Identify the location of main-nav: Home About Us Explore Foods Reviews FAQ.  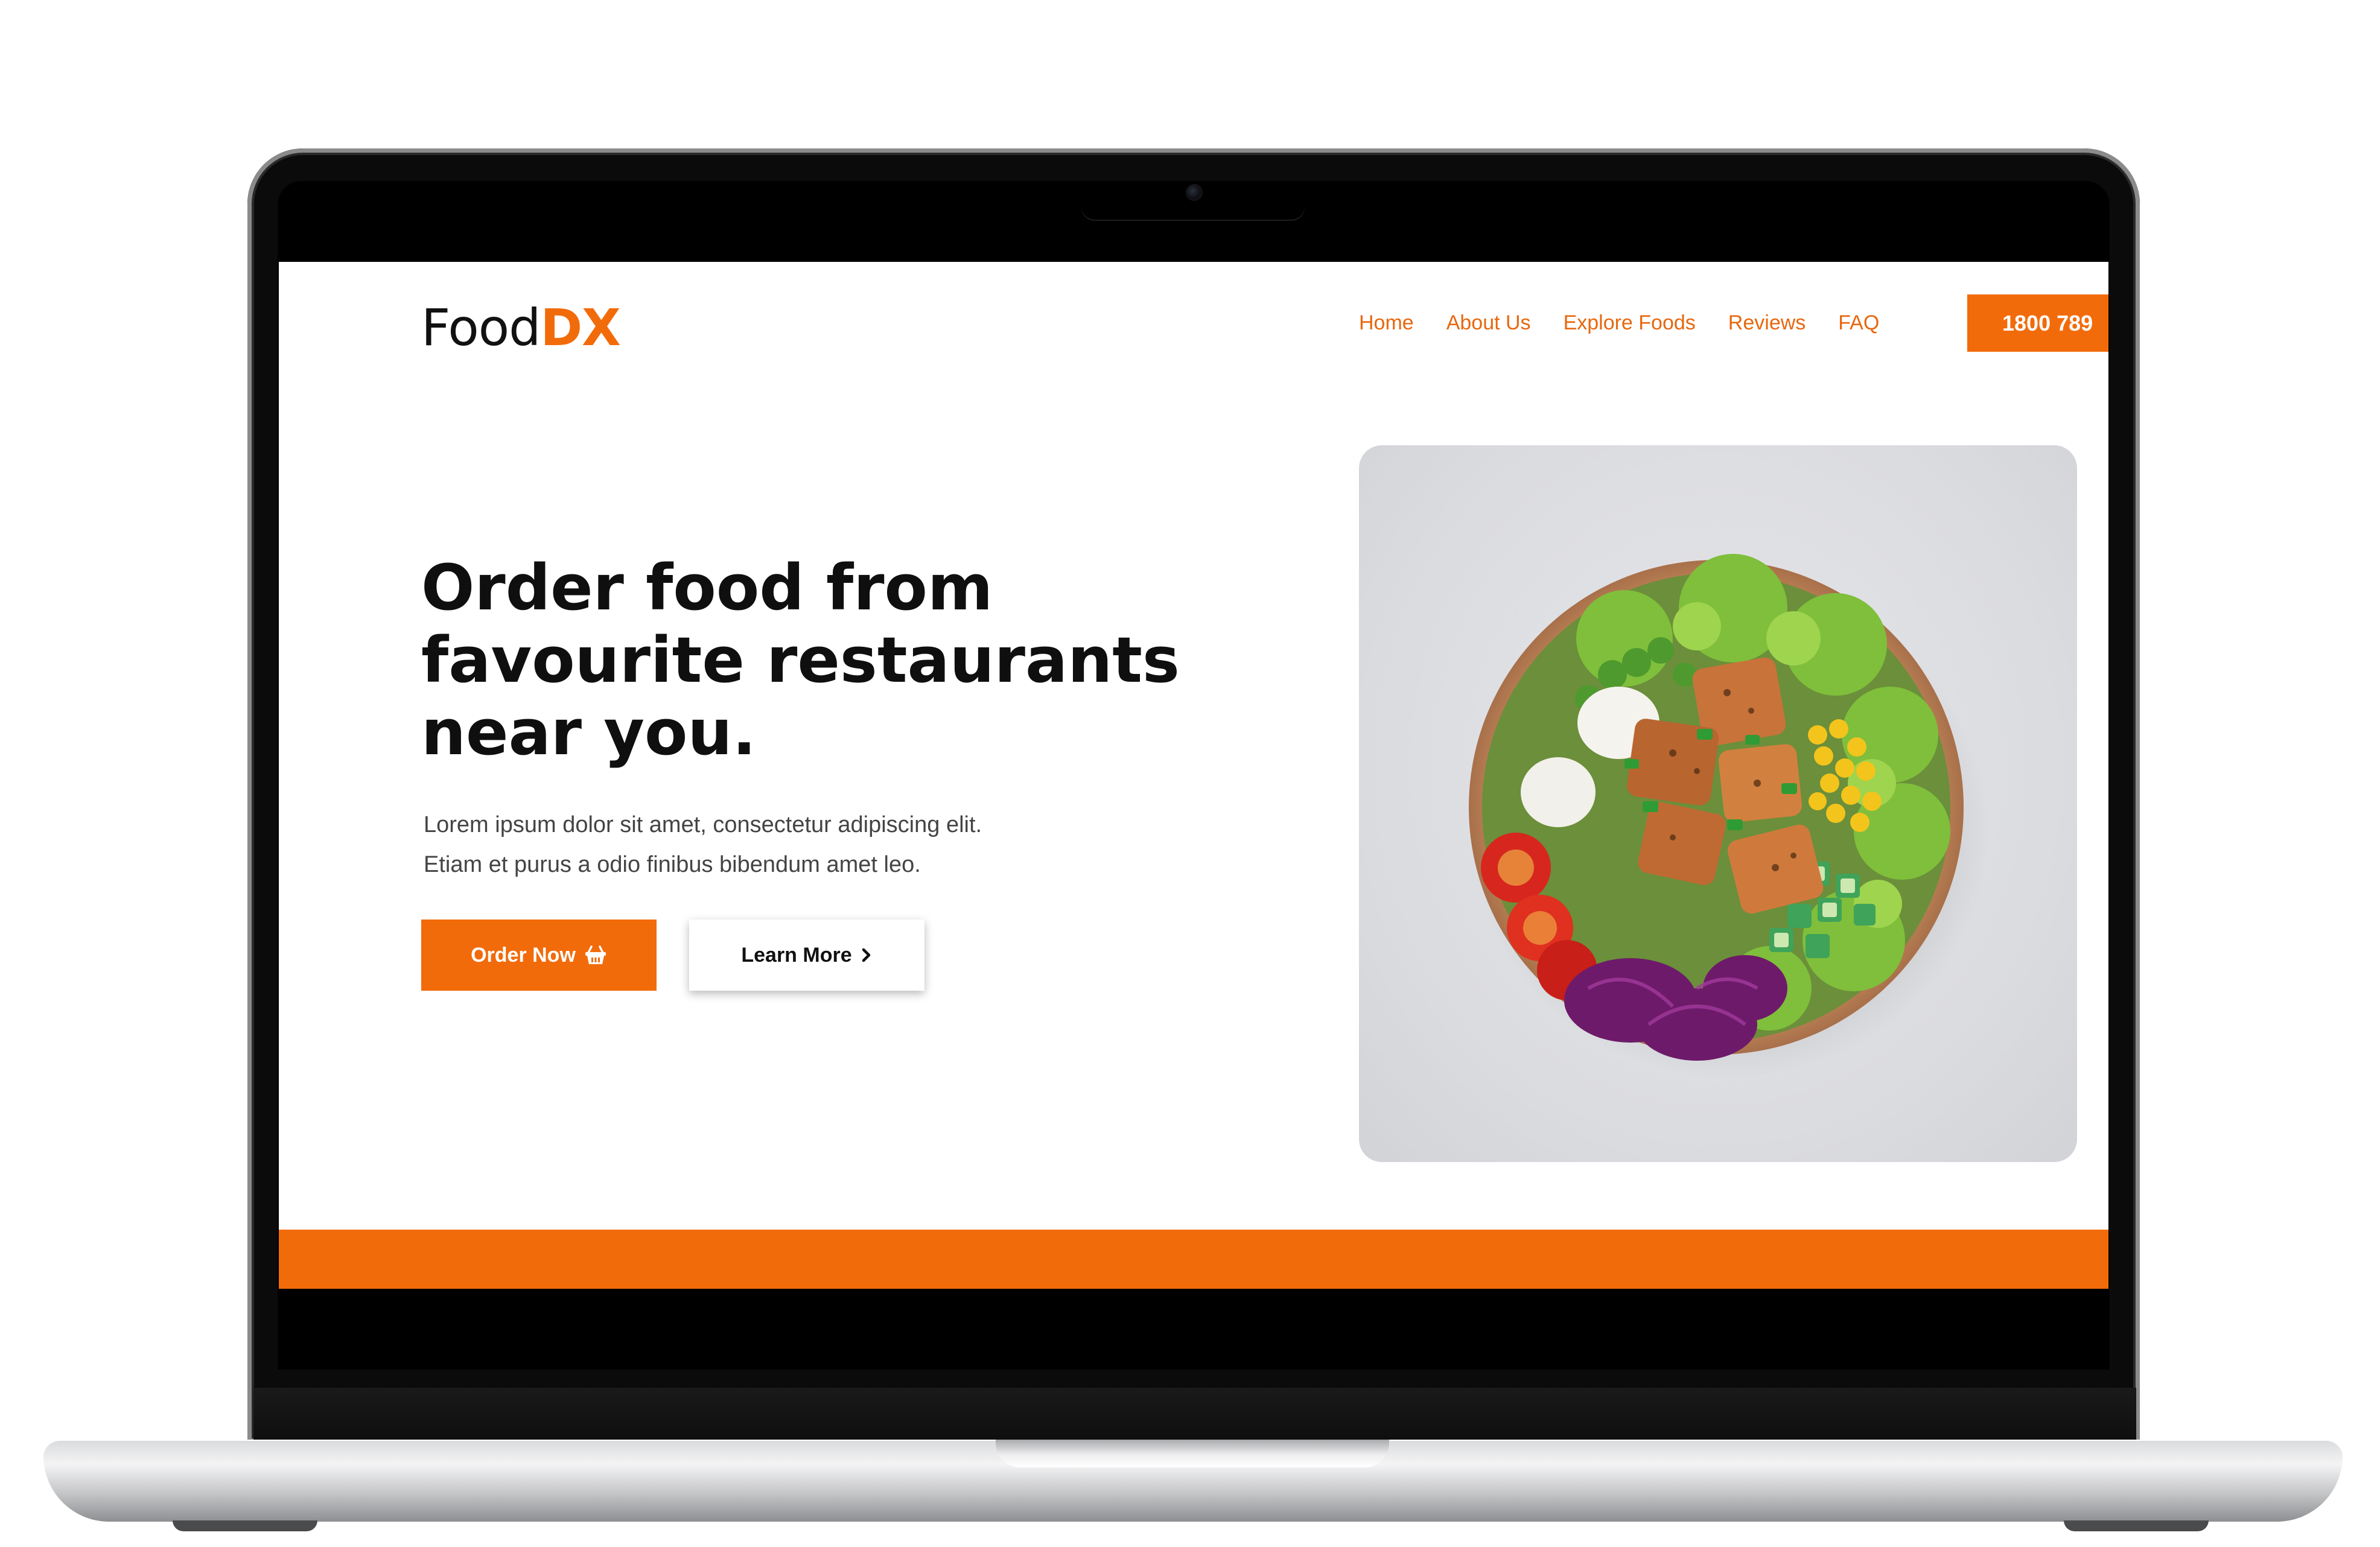
(1636, 323).